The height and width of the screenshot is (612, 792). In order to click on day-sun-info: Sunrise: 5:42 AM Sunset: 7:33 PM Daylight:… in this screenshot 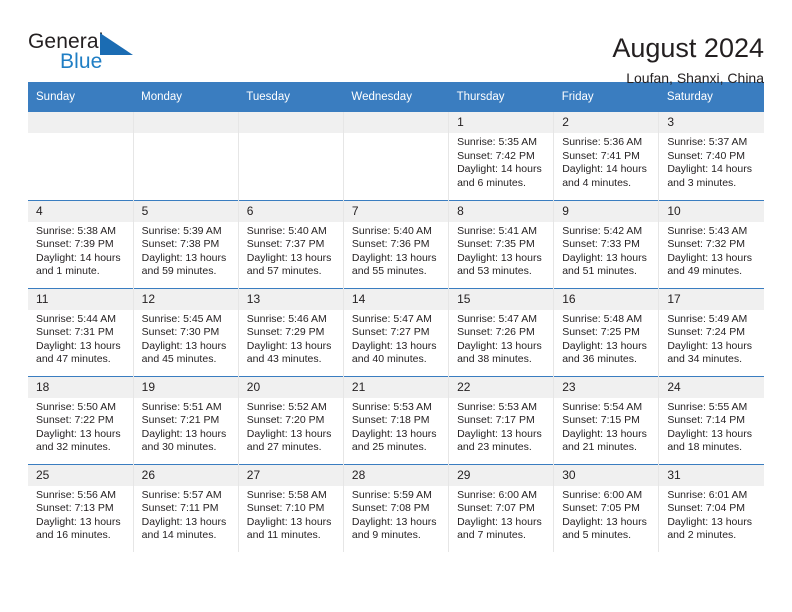, I will do `click(606, 250)`.